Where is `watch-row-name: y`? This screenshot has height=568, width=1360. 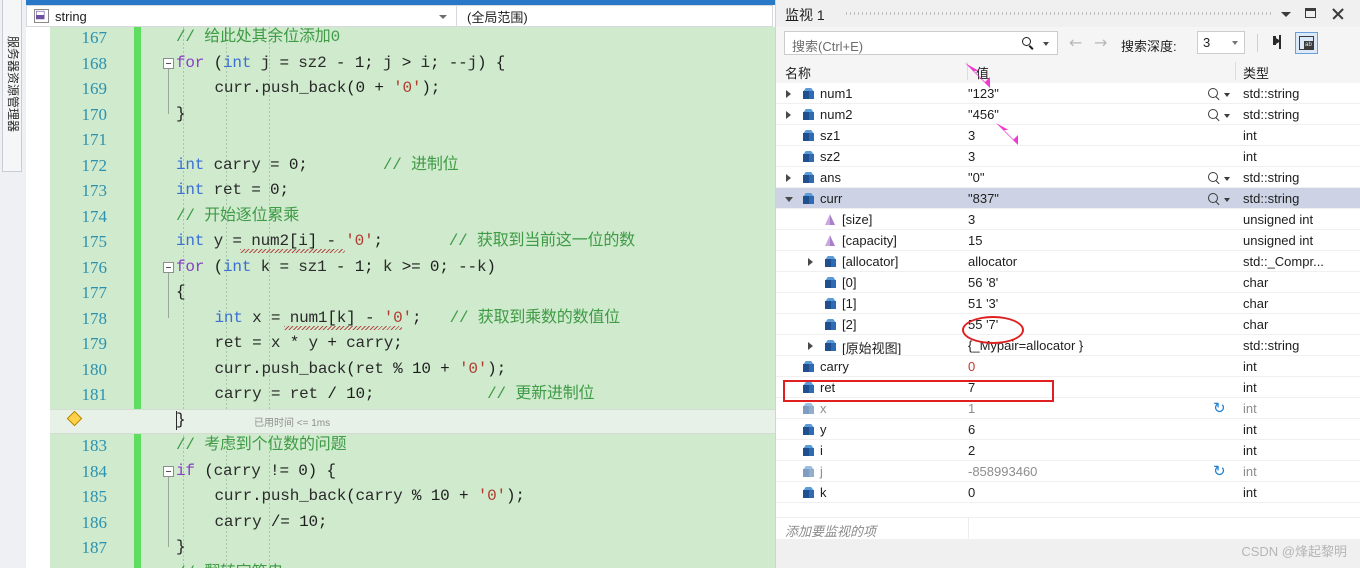
watch-row-name: y is located at coordinates (823, 429).